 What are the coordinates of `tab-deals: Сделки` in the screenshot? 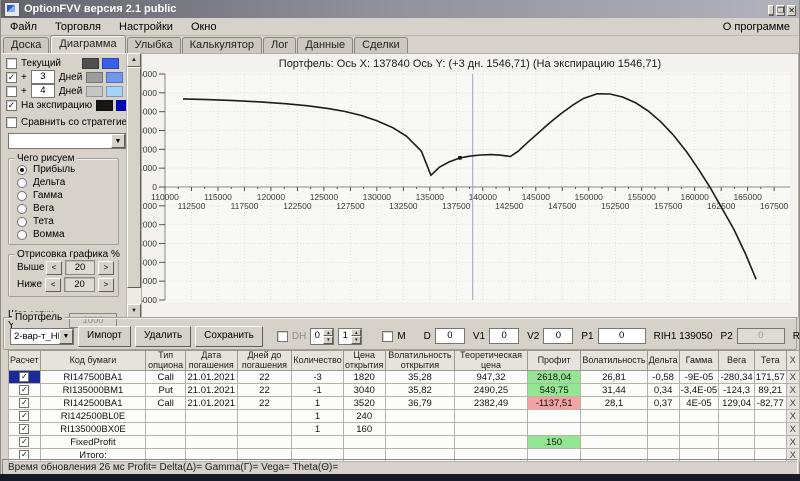 It's located at (381, 45).